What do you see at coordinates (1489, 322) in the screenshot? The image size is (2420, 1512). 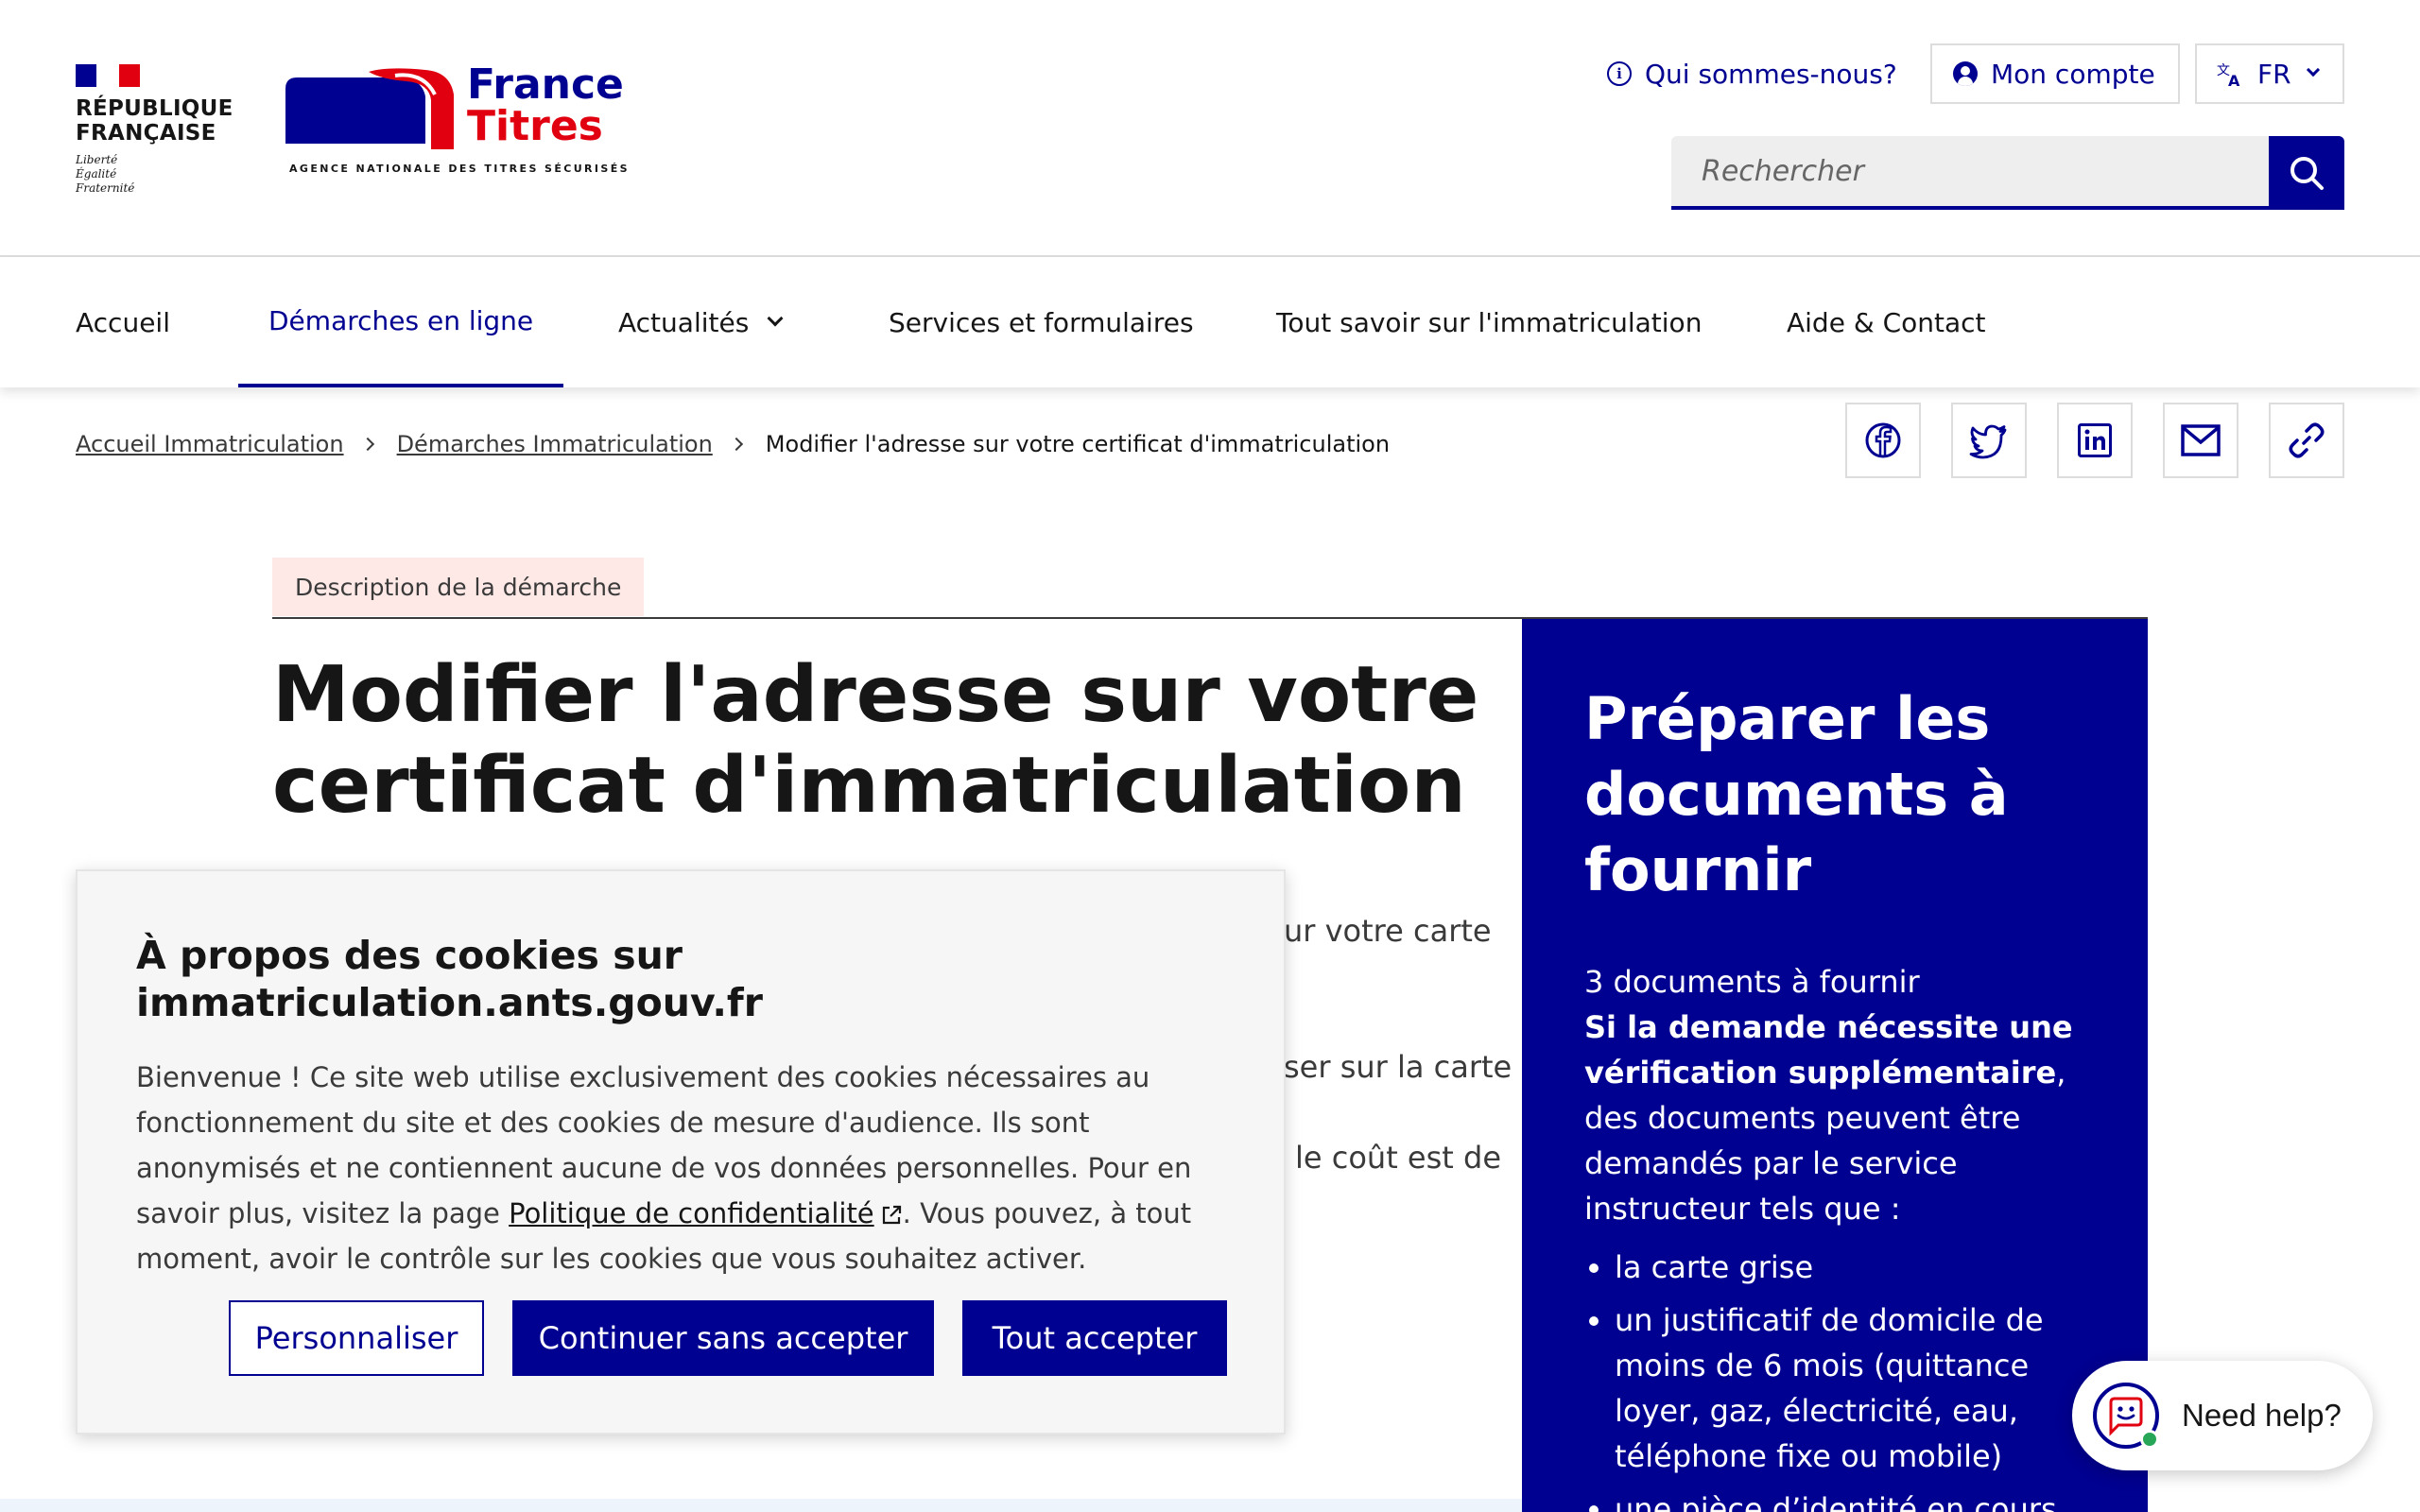 I see `nav-item-tout-savoir: Tout savoir sur l'immatriculation` at bounding box center [1489, 322].